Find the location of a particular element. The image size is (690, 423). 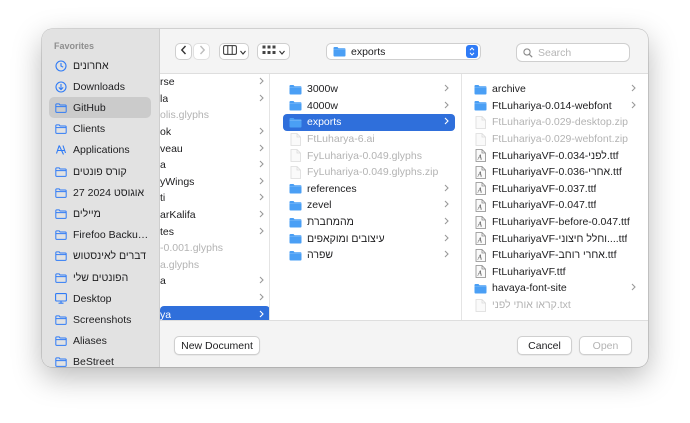

file-row: la is located at coordinates (214, 99).